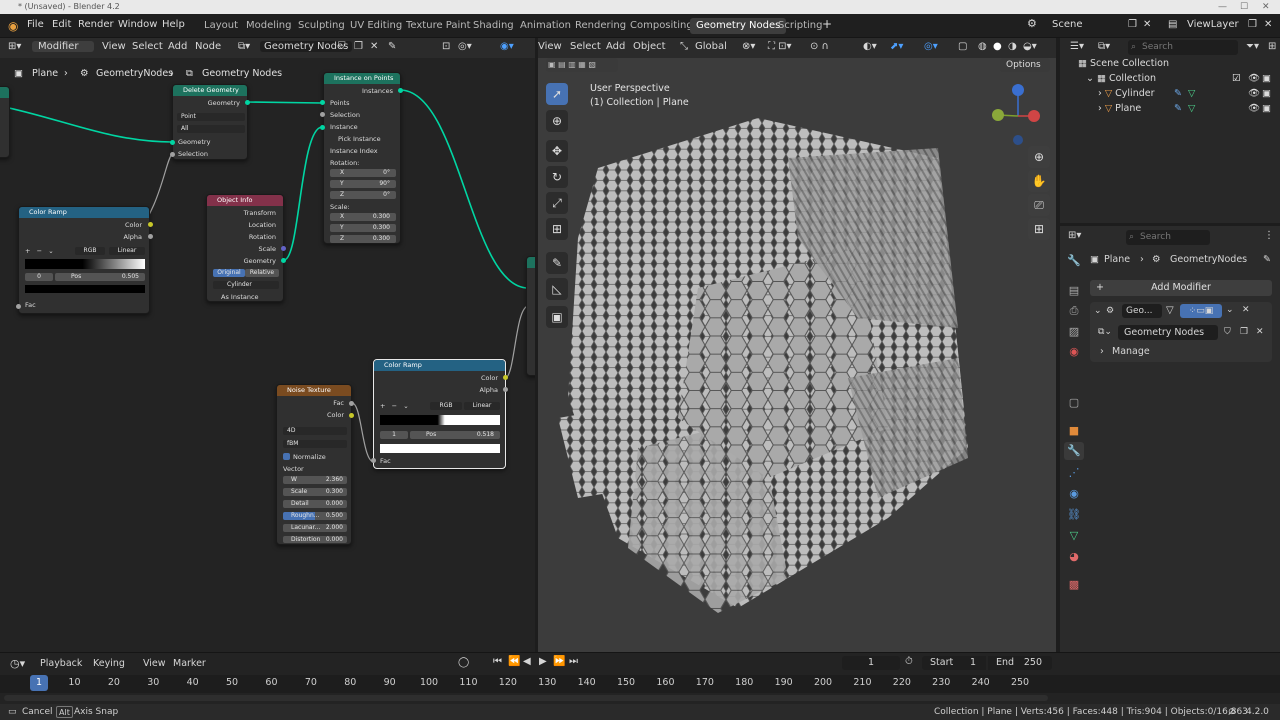 The image size is (1280, 720). What do you see at coordinates (661, 26) in the screenshot?
I see `tab-compositing: Compositing` at bounding box center [661, 26].